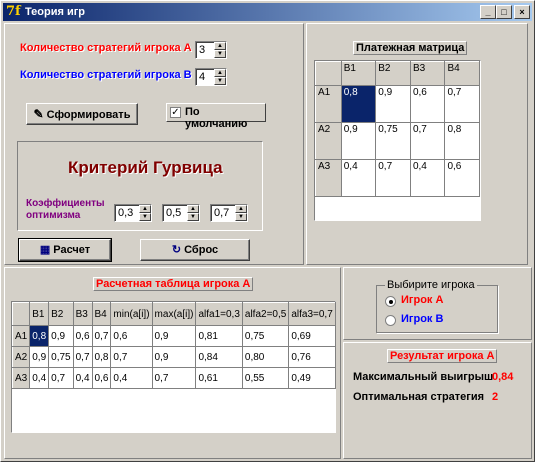 Image resolution: width=535 pixels, height=462 pixels. I want to click on player-b-label: Игрок В, so click(422, 319).